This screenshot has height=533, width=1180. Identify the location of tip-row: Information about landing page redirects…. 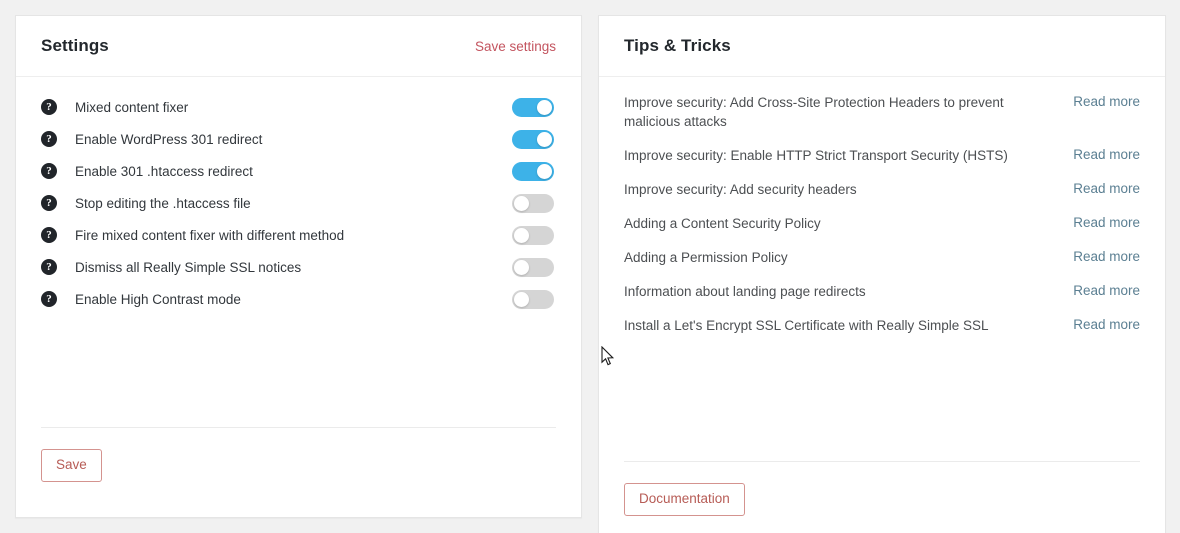
(882, 291).